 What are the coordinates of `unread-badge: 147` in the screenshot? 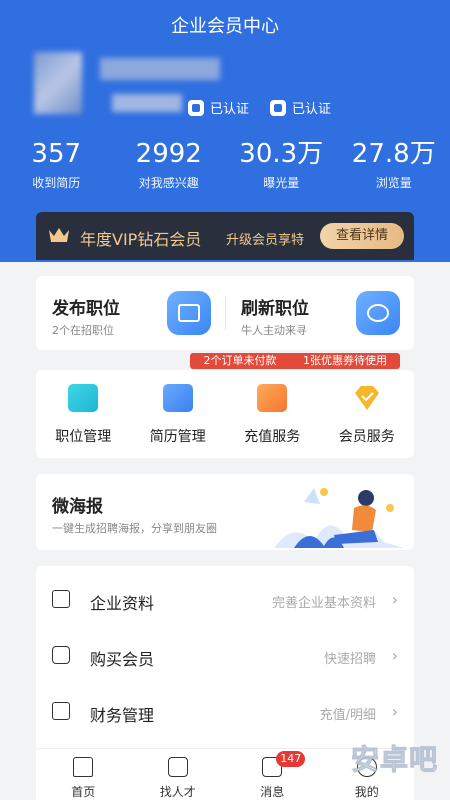 It's located at (291, 759).